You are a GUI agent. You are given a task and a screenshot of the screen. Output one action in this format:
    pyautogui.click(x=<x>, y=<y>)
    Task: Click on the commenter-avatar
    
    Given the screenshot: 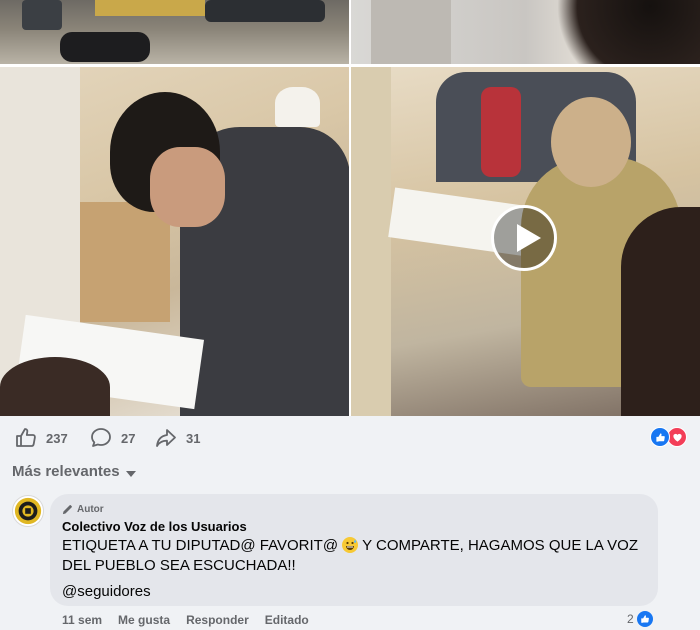 What is the action you would take?
    pyautogui.click(x=28, y=511)
    